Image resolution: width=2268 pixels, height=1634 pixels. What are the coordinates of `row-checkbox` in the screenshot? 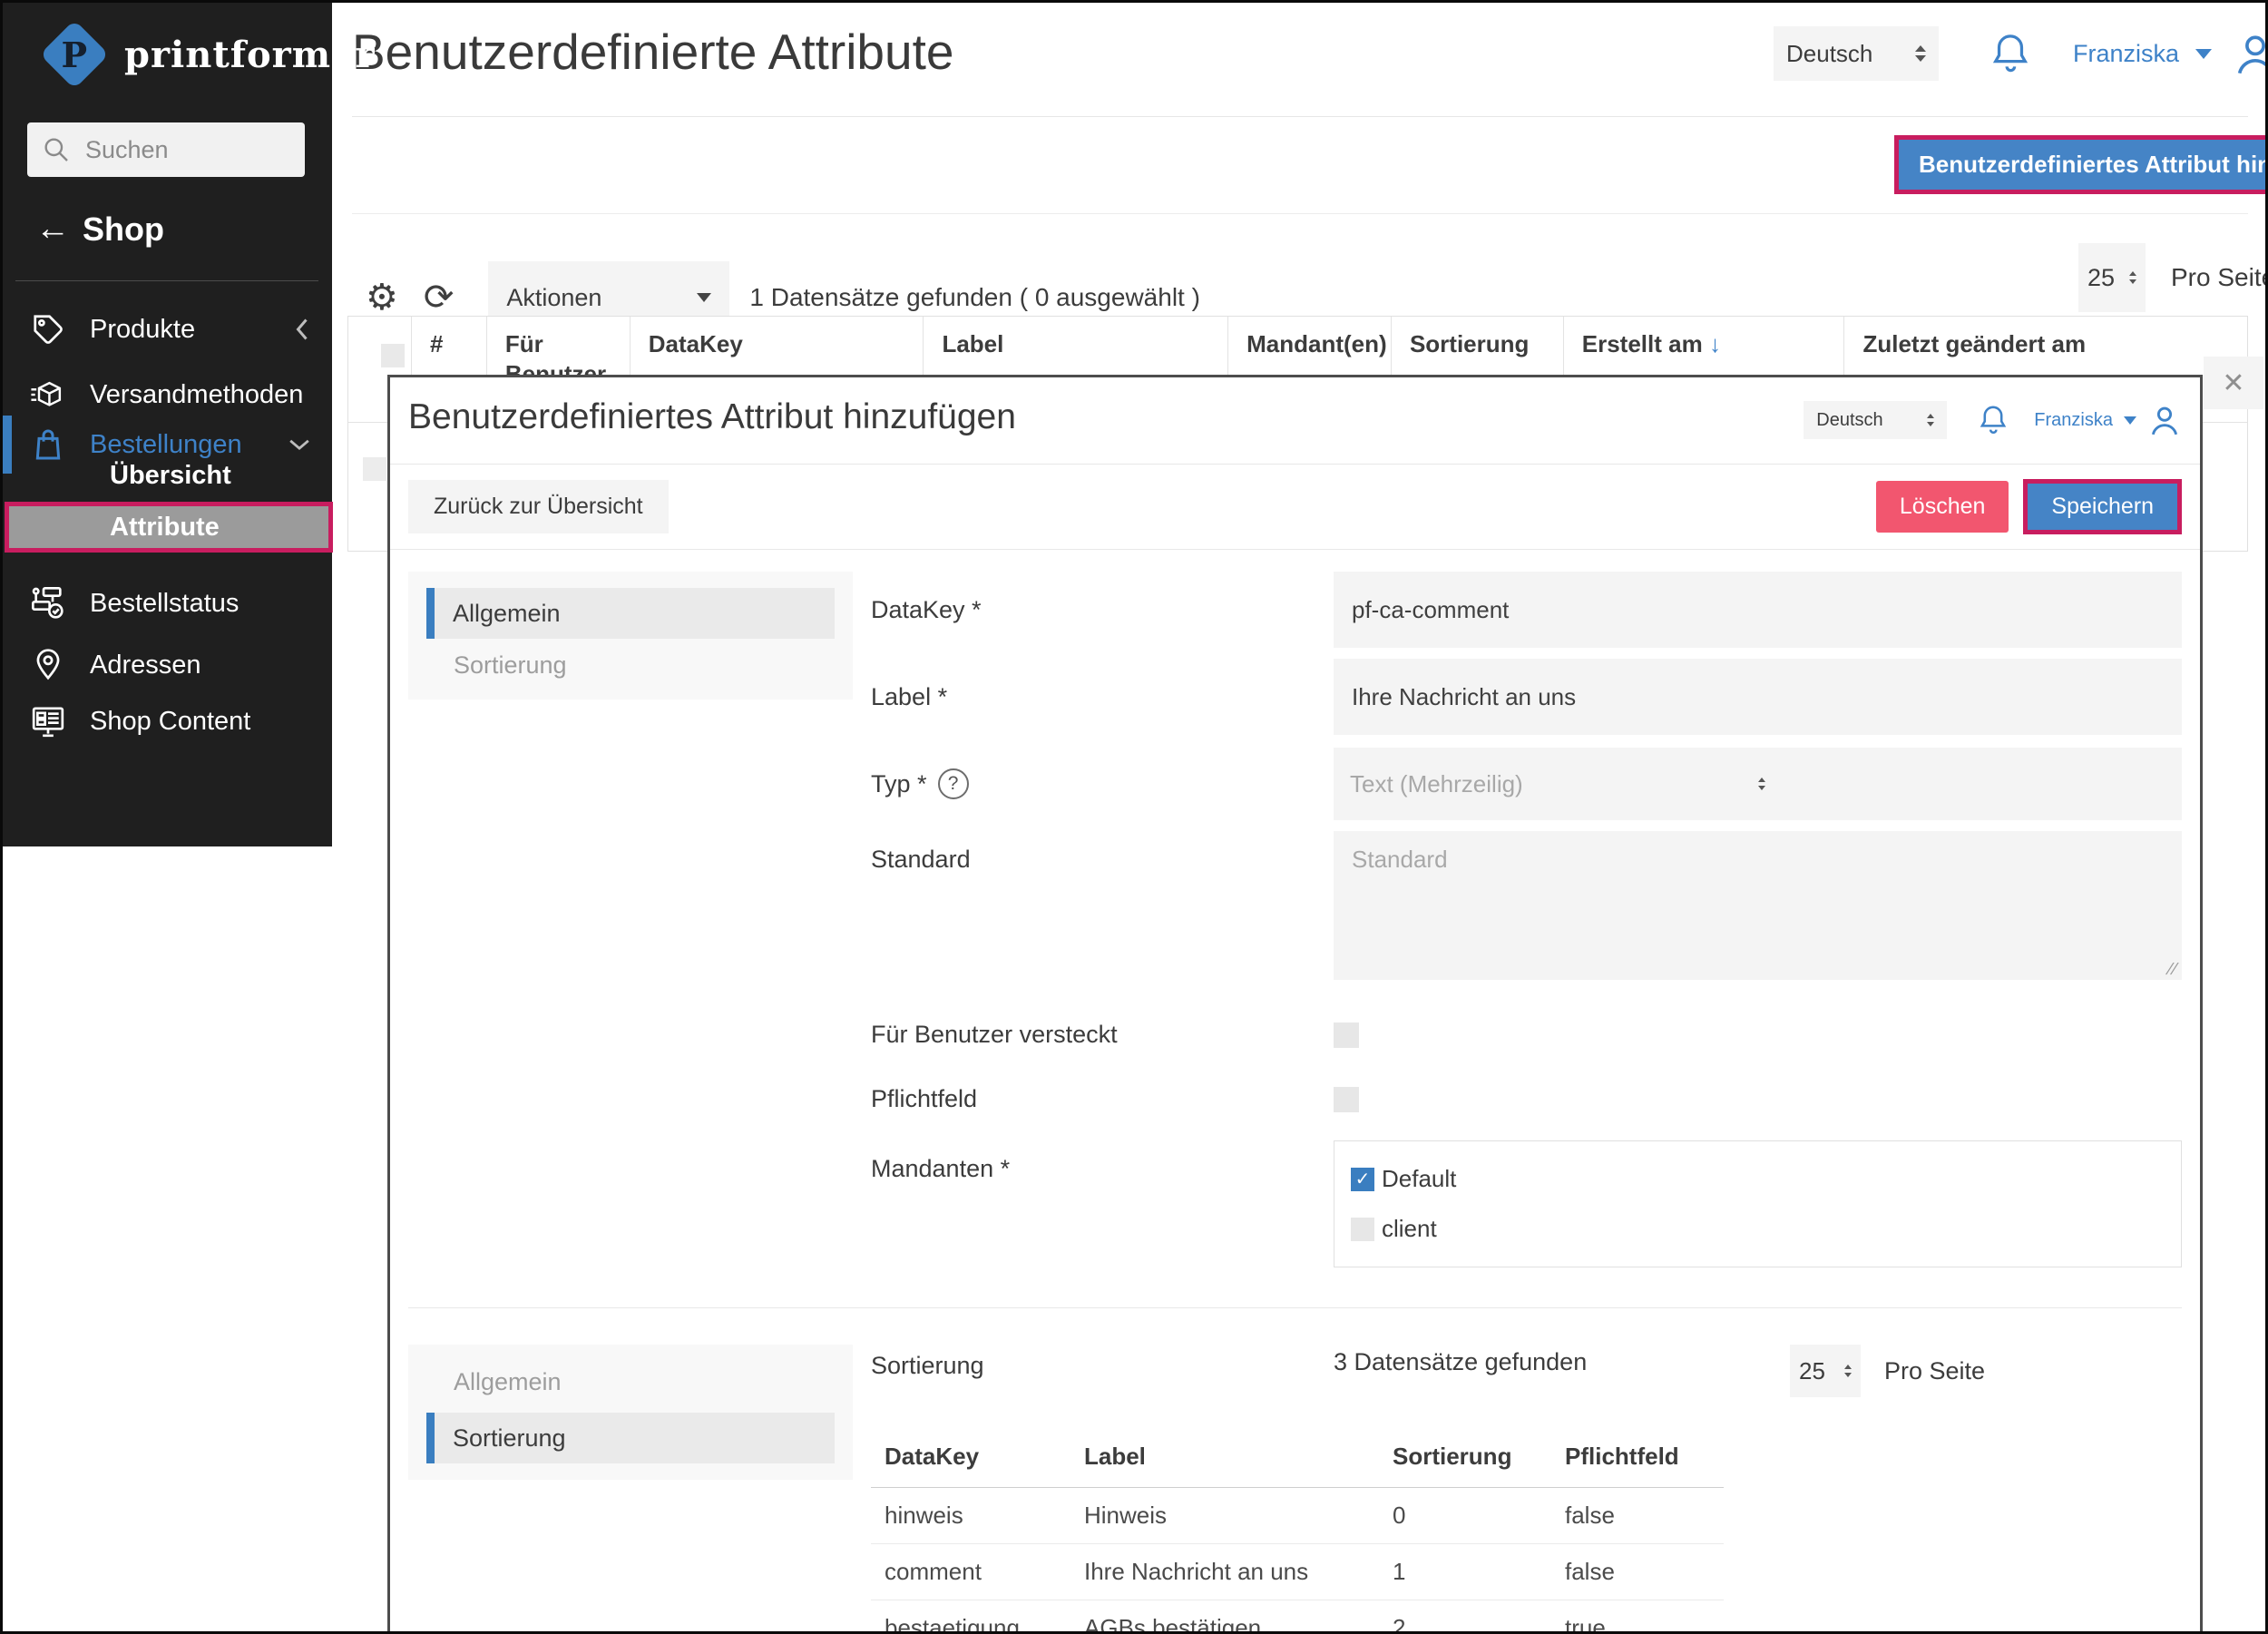 It's located at (374, 469).